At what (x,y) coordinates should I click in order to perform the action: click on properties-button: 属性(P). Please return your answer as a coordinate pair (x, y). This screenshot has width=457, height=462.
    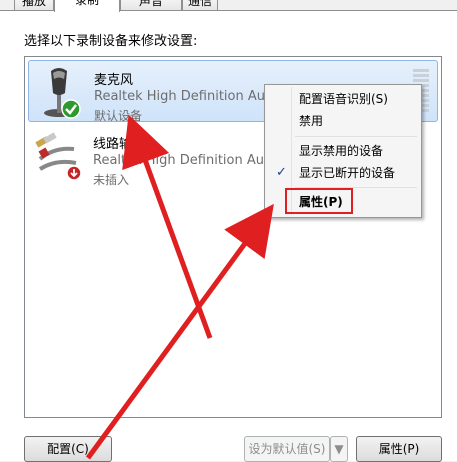
    Looking at the image, I should click on (399, 449).